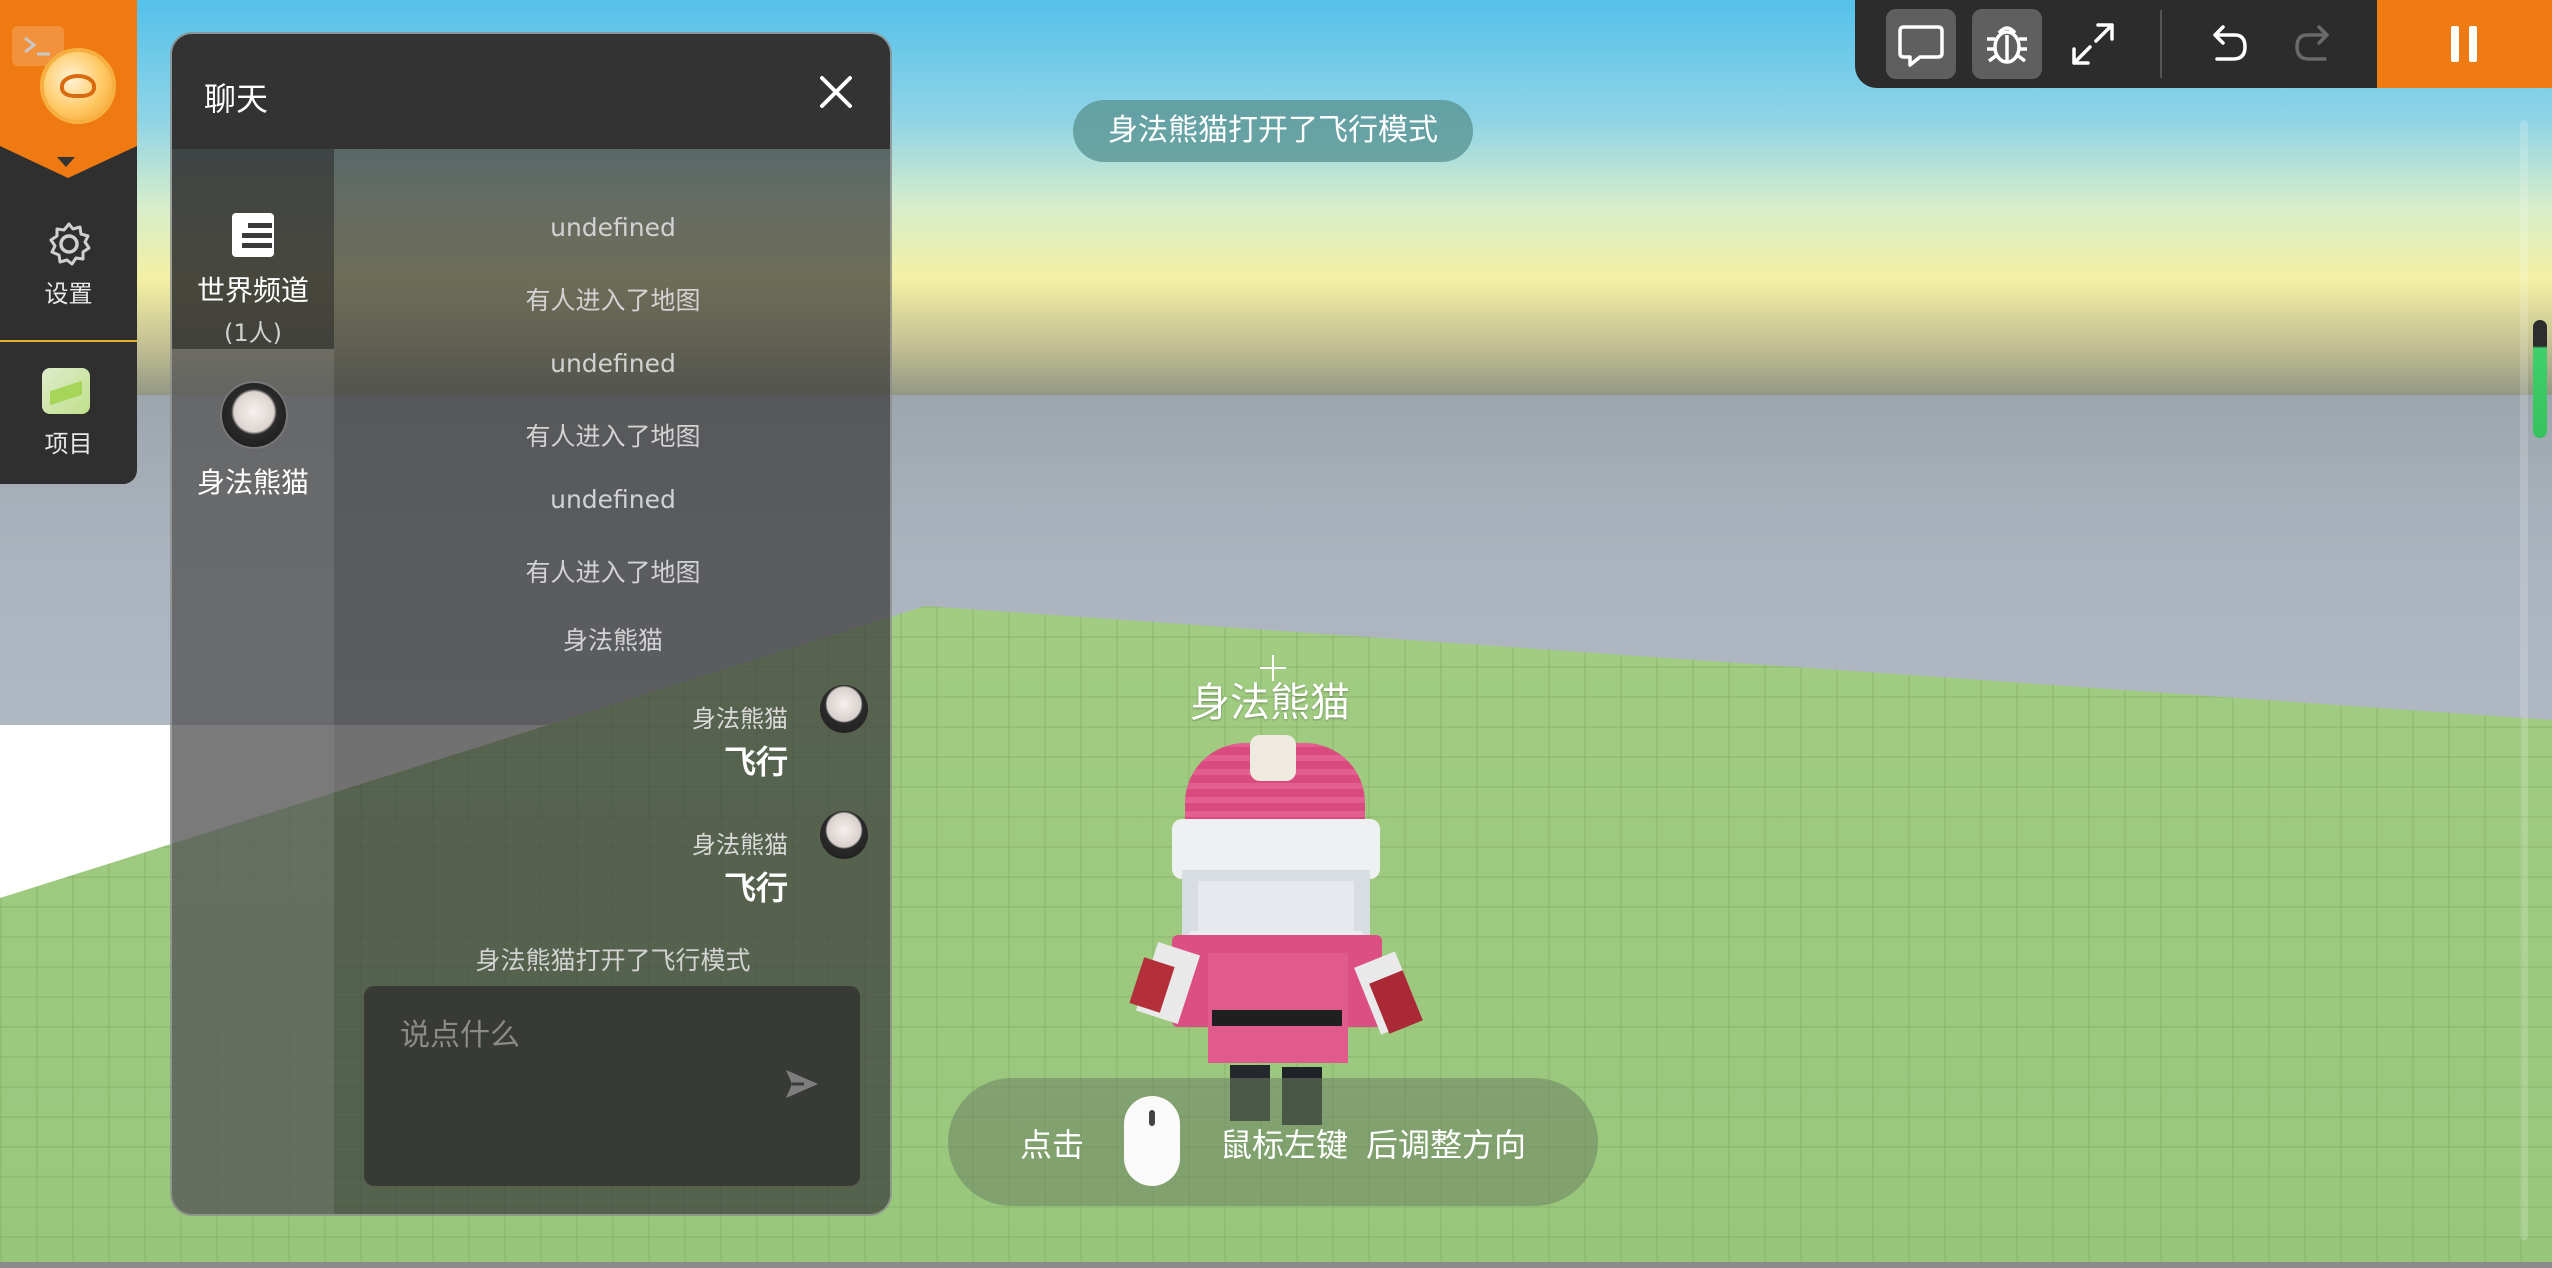  Describe the element at coordinates (253, 333) in the screenshot. I see `channel-world-count: (1人)` at that location.